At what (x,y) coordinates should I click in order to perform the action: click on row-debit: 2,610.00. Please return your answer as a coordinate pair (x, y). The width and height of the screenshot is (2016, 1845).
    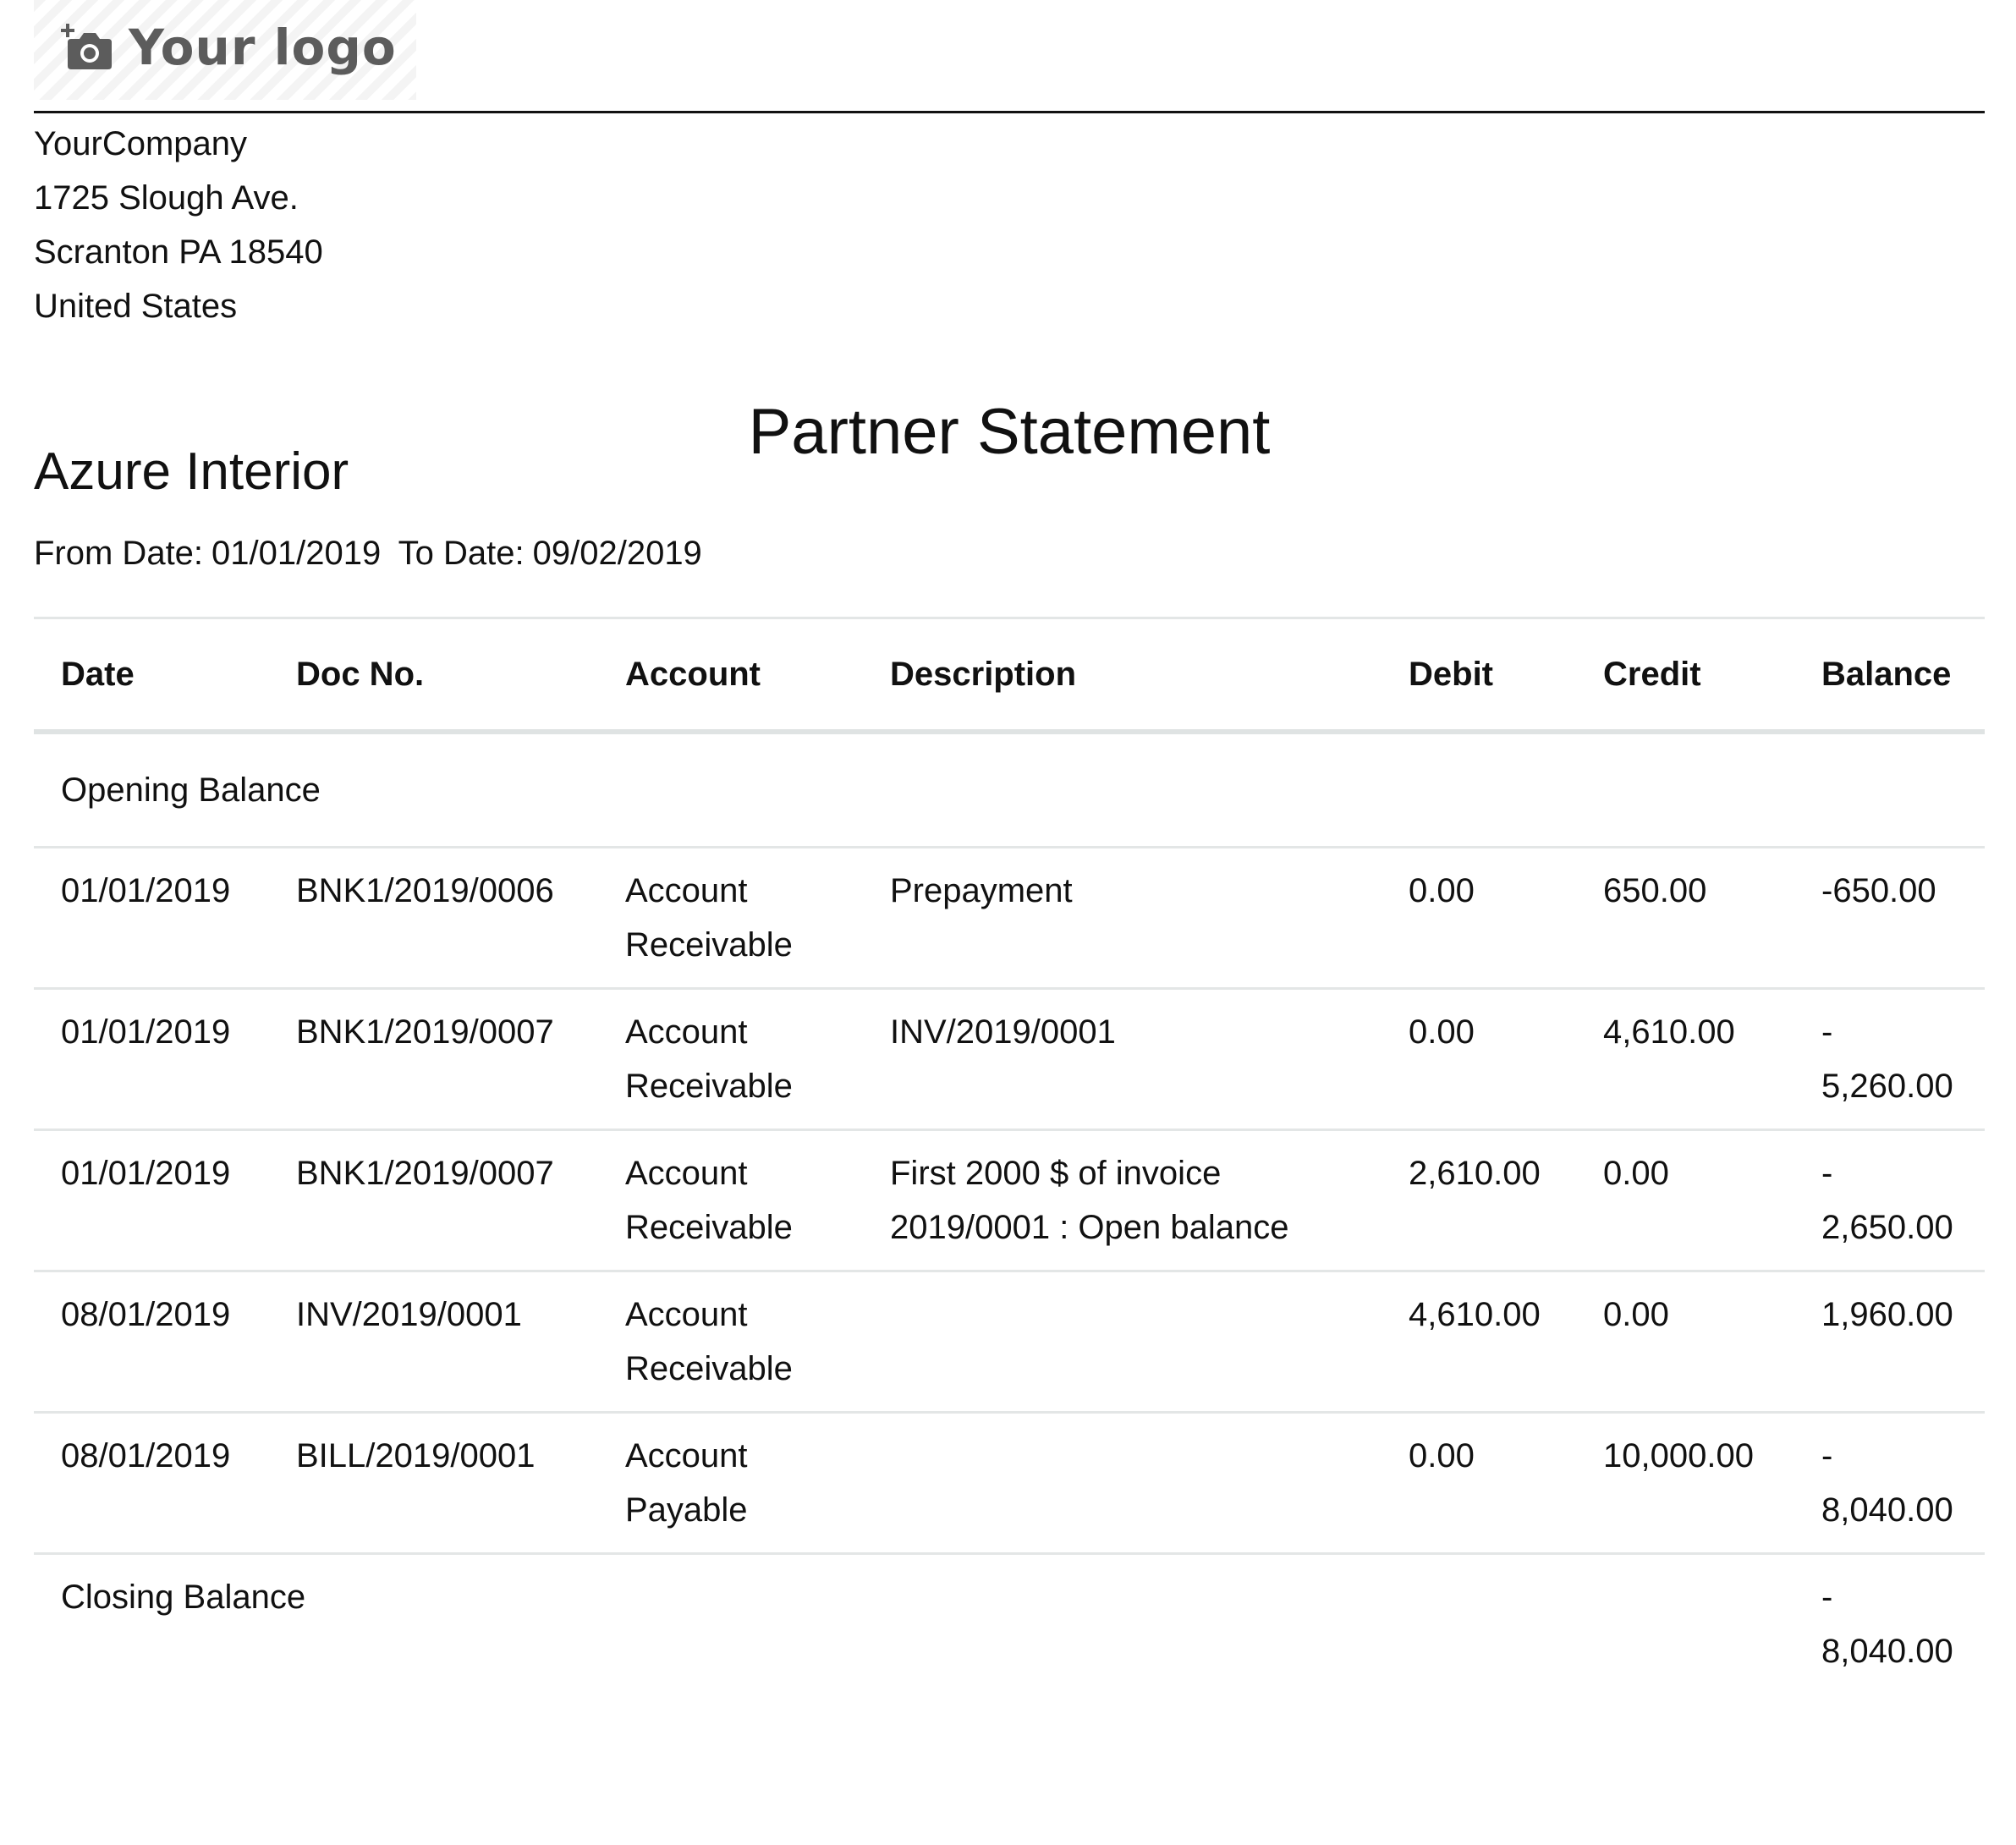
    Looking at the image, I should click on (1479, 1200).